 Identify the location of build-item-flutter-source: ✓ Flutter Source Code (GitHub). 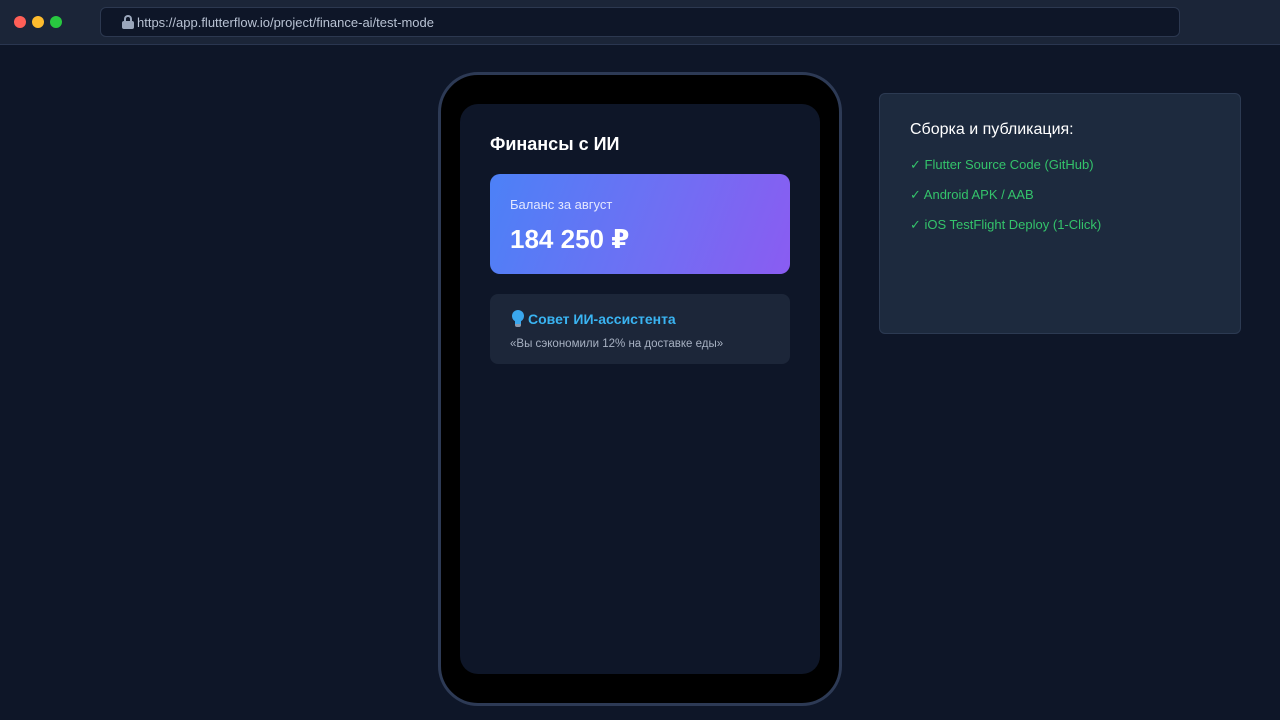
(1002, 164).